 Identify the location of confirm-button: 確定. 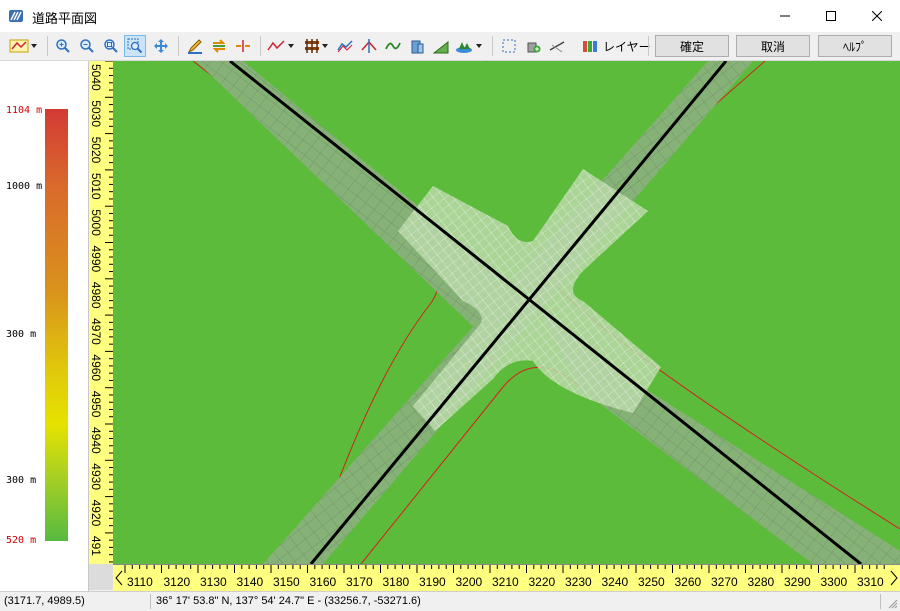
(692, 46).